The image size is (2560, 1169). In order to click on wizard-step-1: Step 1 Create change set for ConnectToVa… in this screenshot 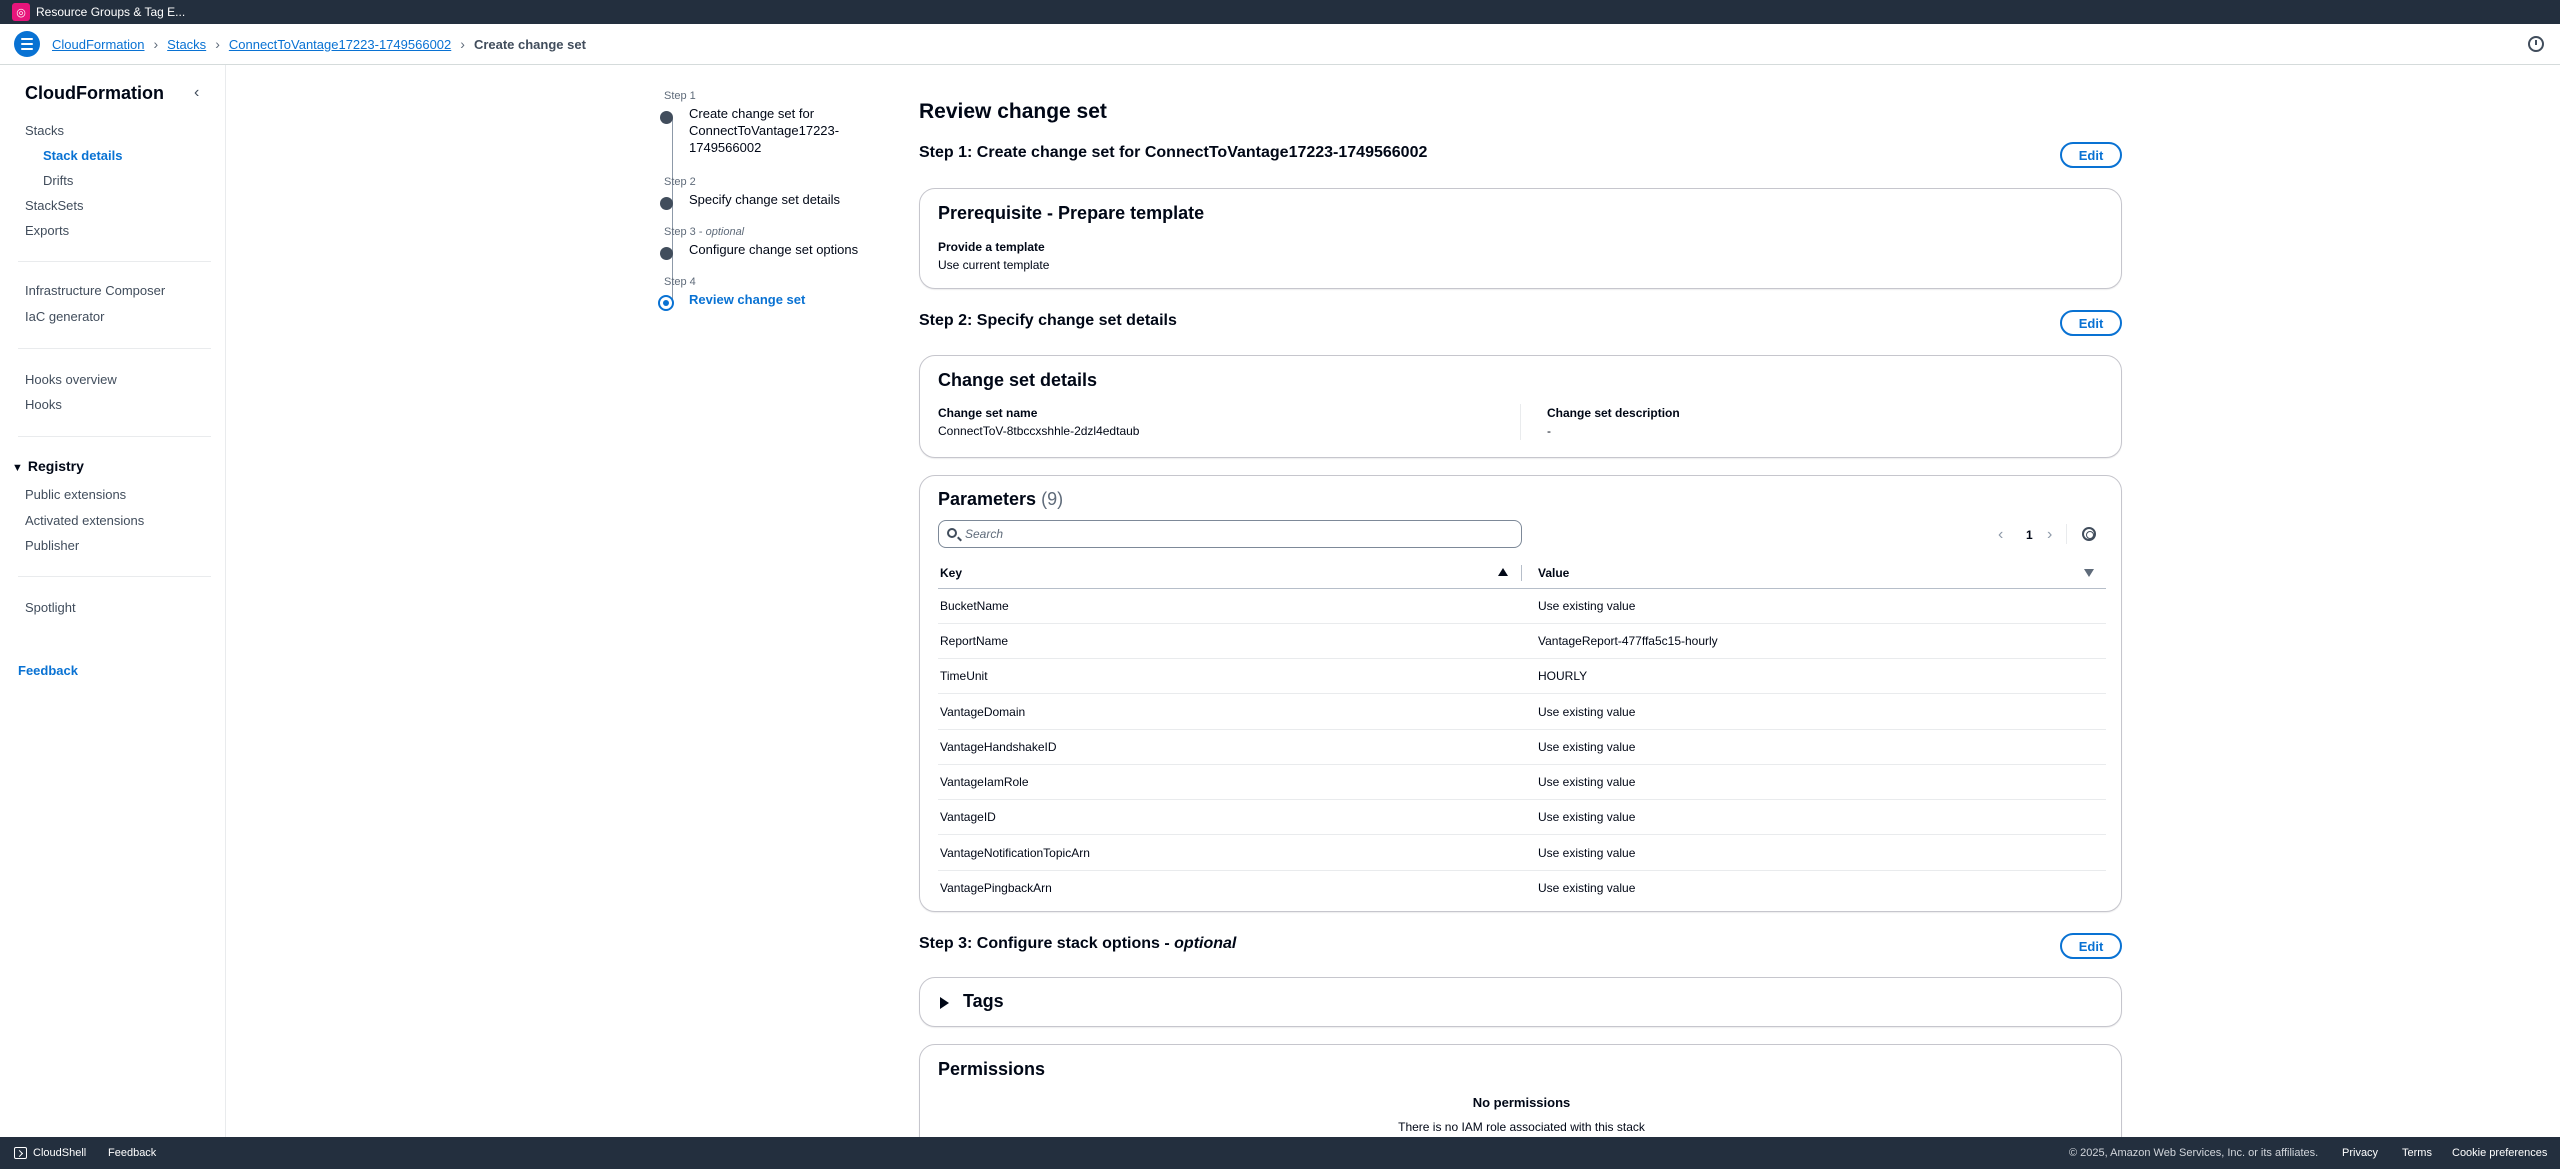, I will do `click(754, 123)`.